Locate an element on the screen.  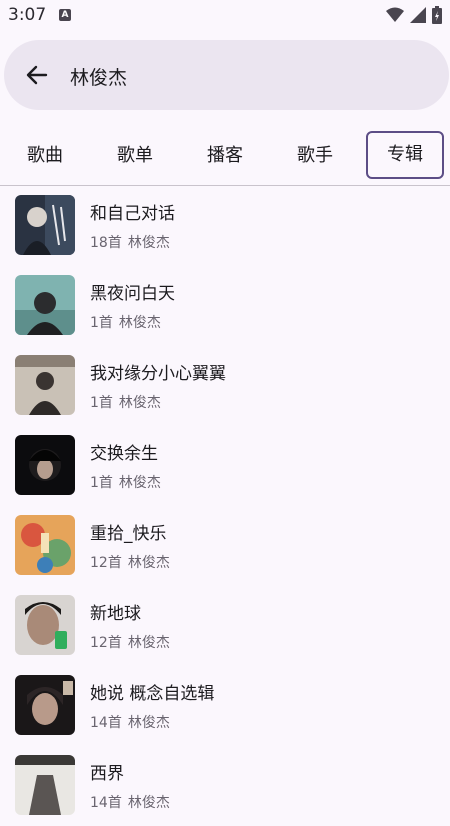
album-title: 我对缘分小心翼翼 is located at coordinates (158, 374).